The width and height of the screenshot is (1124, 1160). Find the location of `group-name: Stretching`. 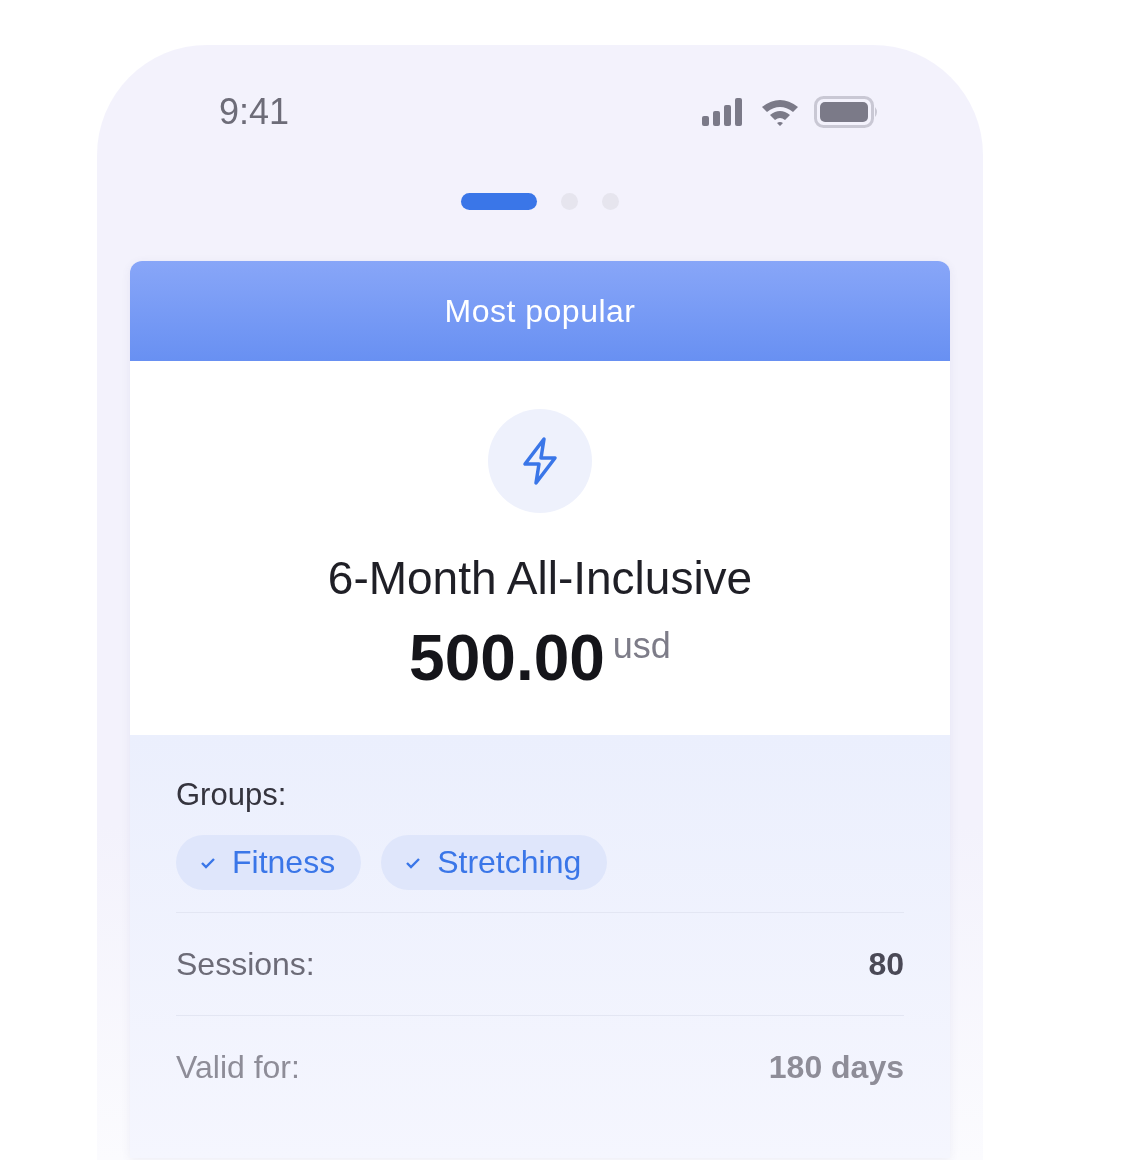

group-name: Stretching is located at coordinates (509, 862).